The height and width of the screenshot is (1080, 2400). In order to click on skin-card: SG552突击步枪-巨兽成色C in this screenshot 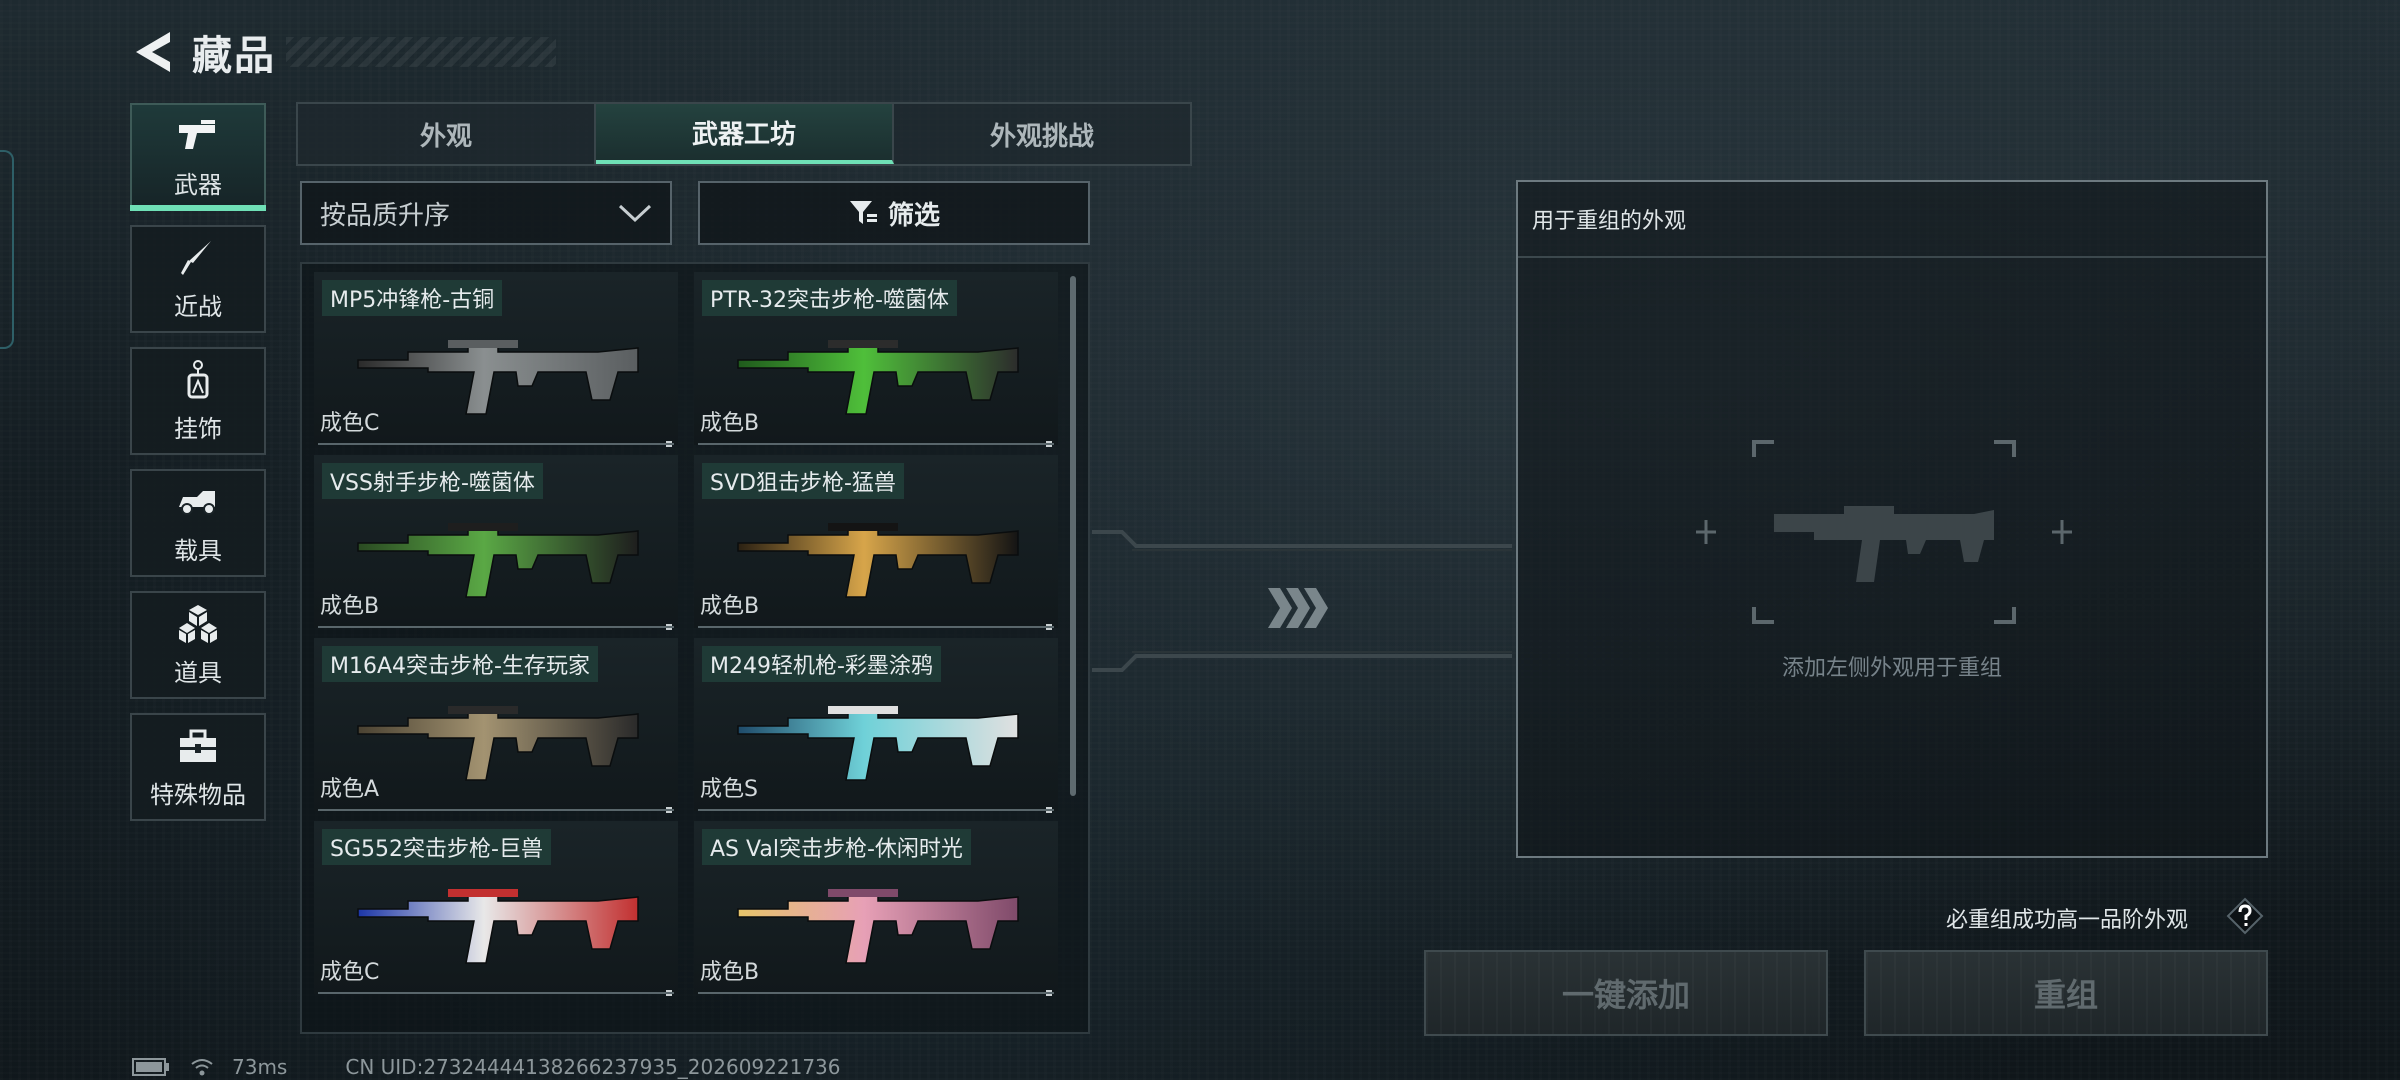, I will do `click(496, 908)`.